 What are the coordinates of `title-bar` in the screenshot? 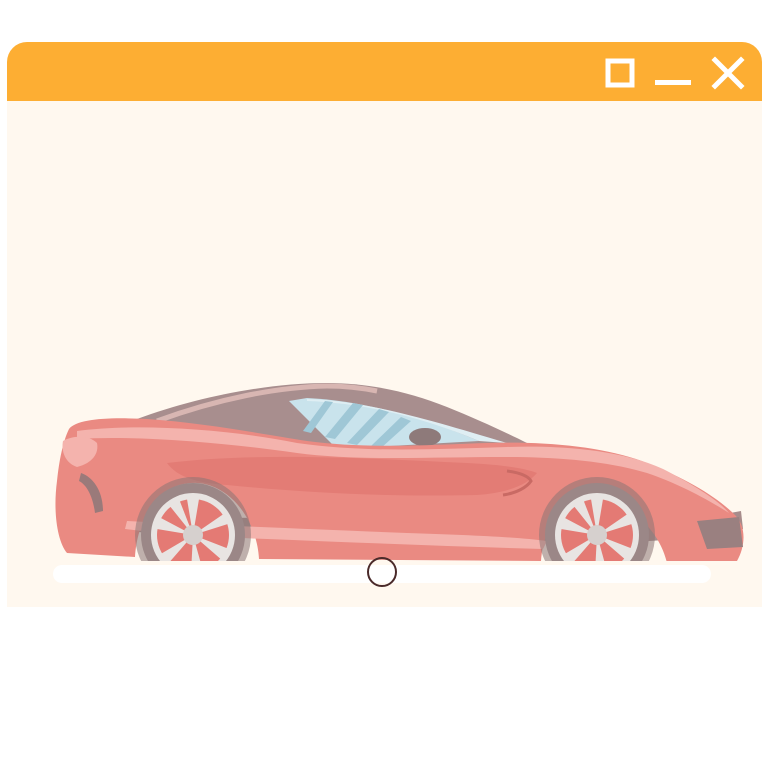 It's located at (384, 71).